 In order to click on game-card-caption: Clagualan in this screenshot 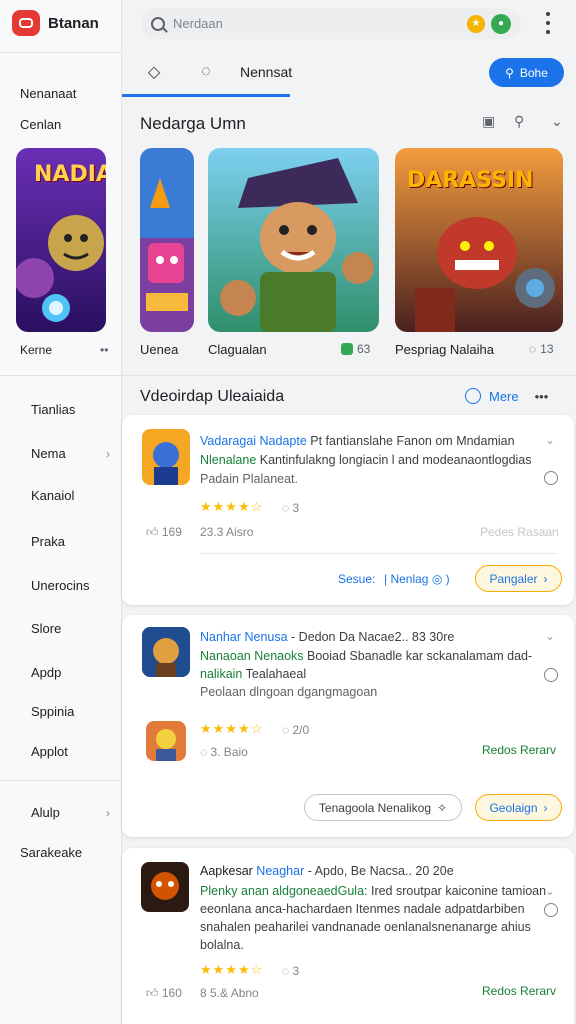, I will do `click(237, 349)`.